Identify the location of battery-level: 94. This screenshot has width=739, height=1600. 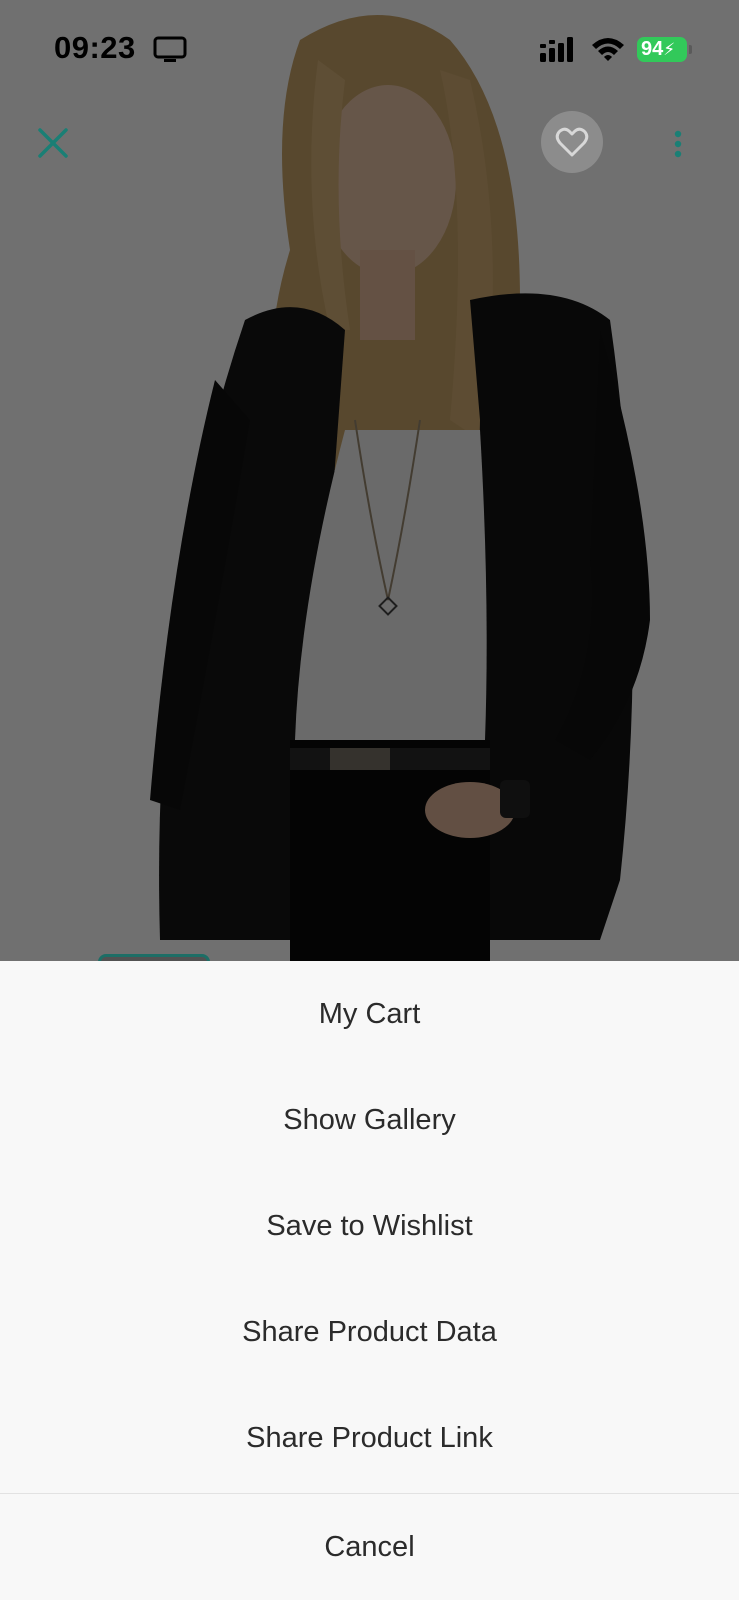
(652, 49).